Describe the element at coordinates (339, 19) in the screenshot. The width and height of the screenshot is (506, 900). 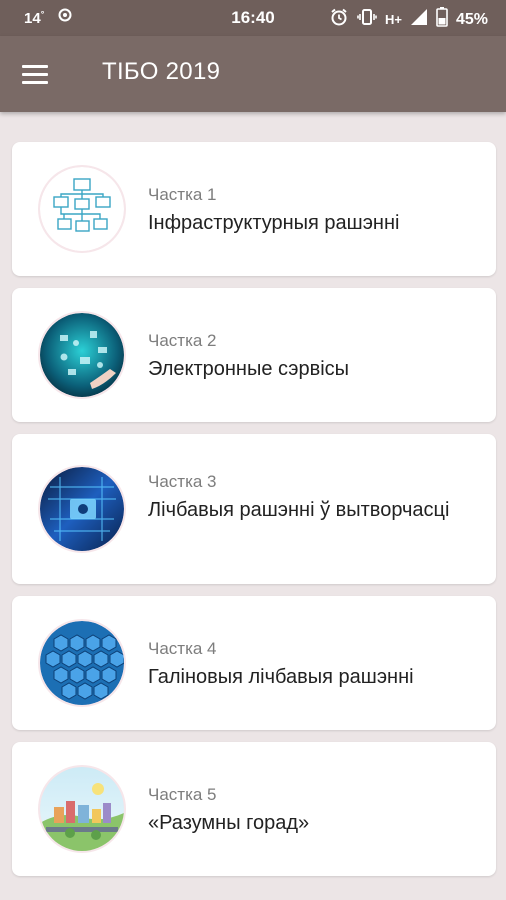
I see `alarm-icon` at that location.